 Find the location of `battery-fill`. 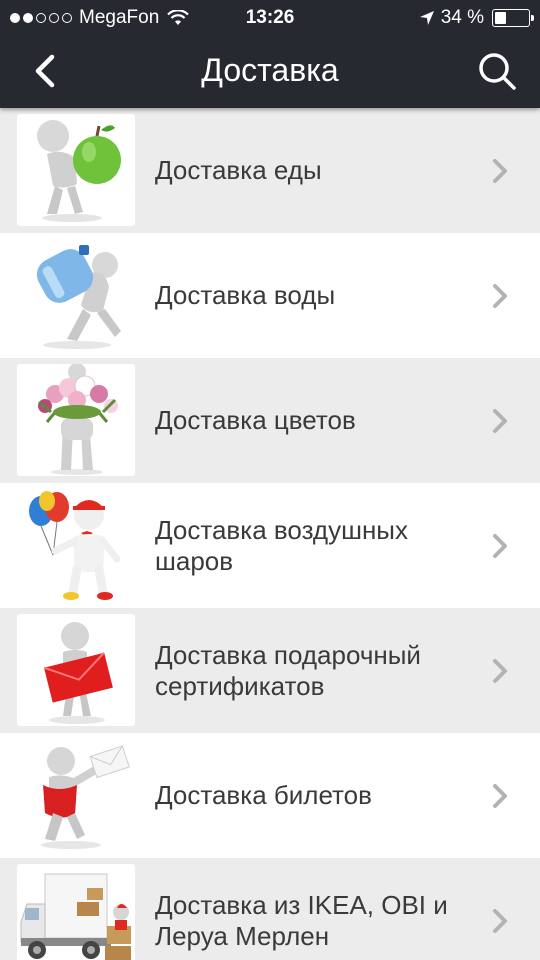

battery-fill is located at coordinates (500, 18).